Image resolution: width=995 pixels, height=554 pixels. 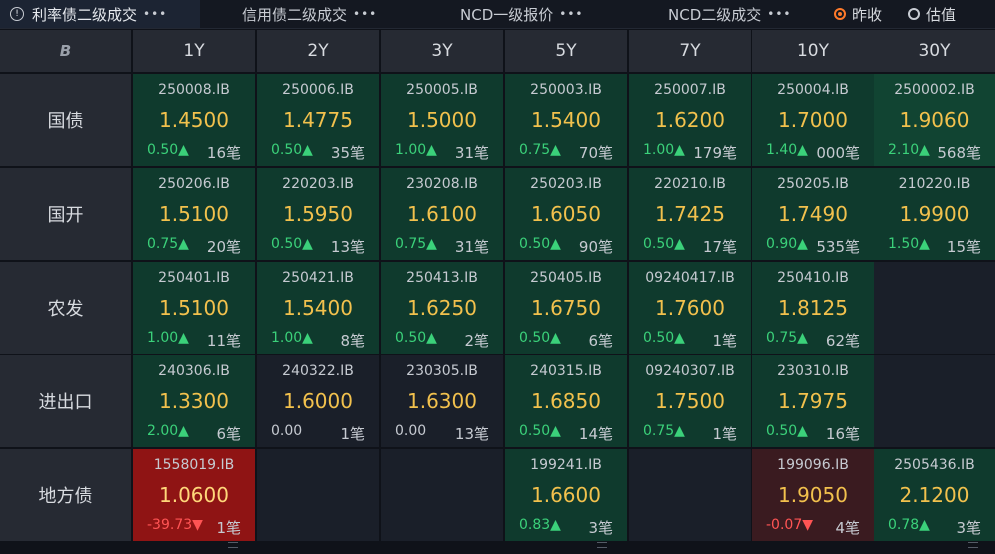 I want to click on change-value: -39.73▼, so click(x=175, y=525).